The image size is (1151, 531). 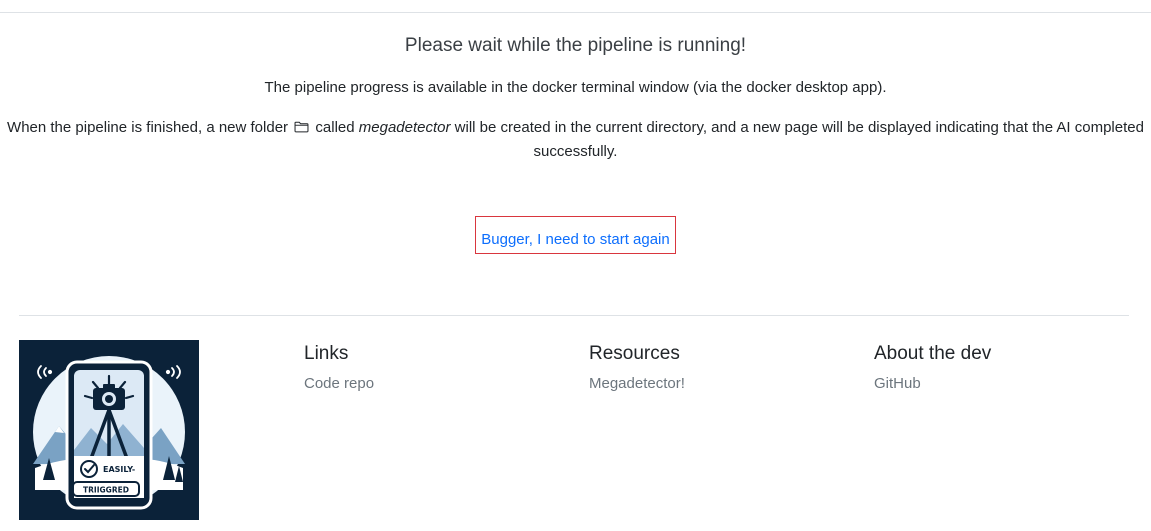 What do you see at coordinates (634, 353) in the screenshot?
I see `footer-heading-resources: Resources` at bounding box center [634, 353].